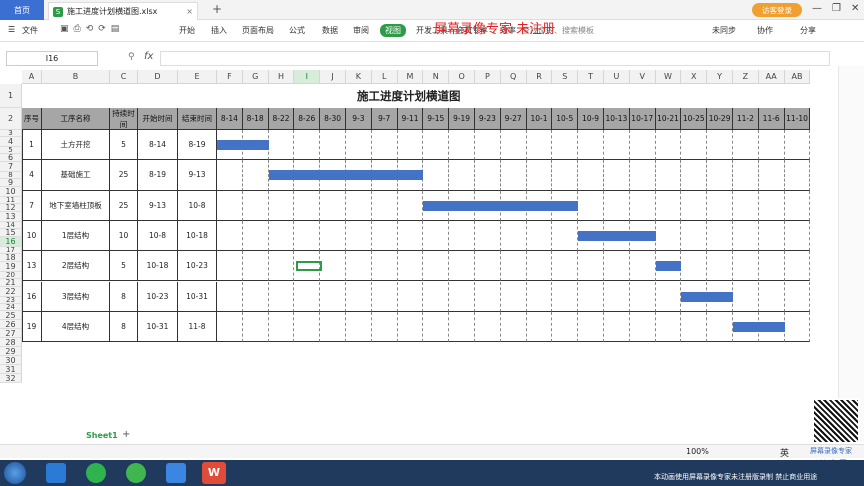  Describe the element at coordinates (11, 369) in the screenshot. I see `row-header: 31` at that location.